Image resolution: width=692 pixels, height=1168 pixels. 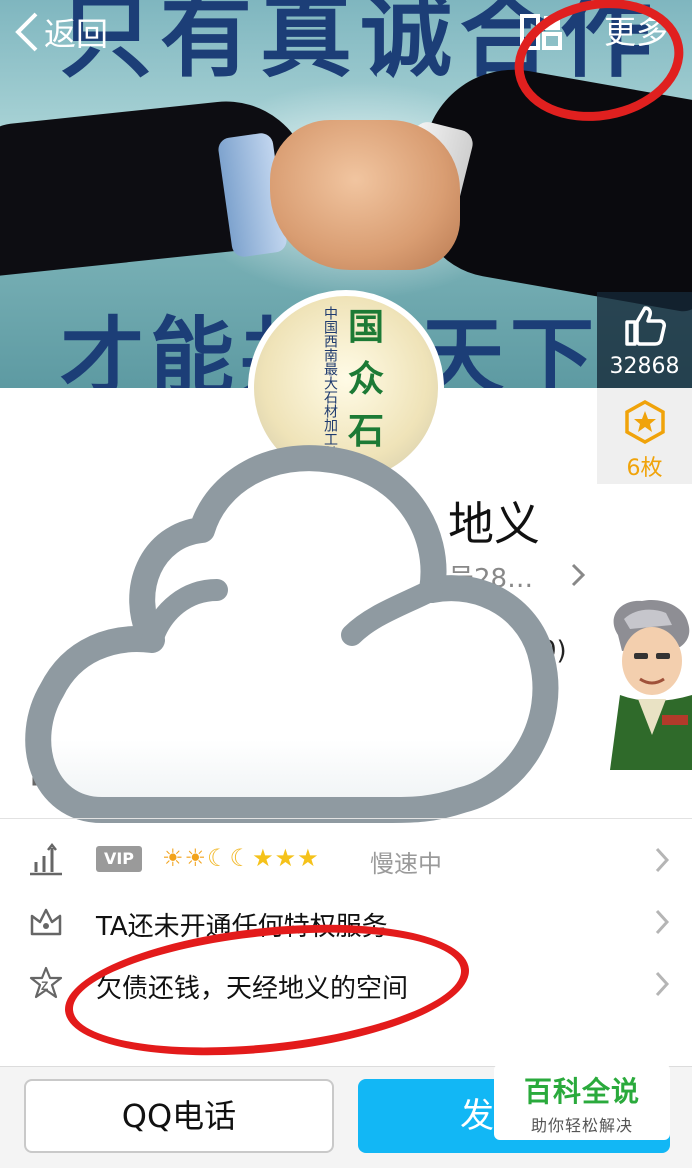 I want to click on badge-button: 6枚, so click(x=644, y=436).